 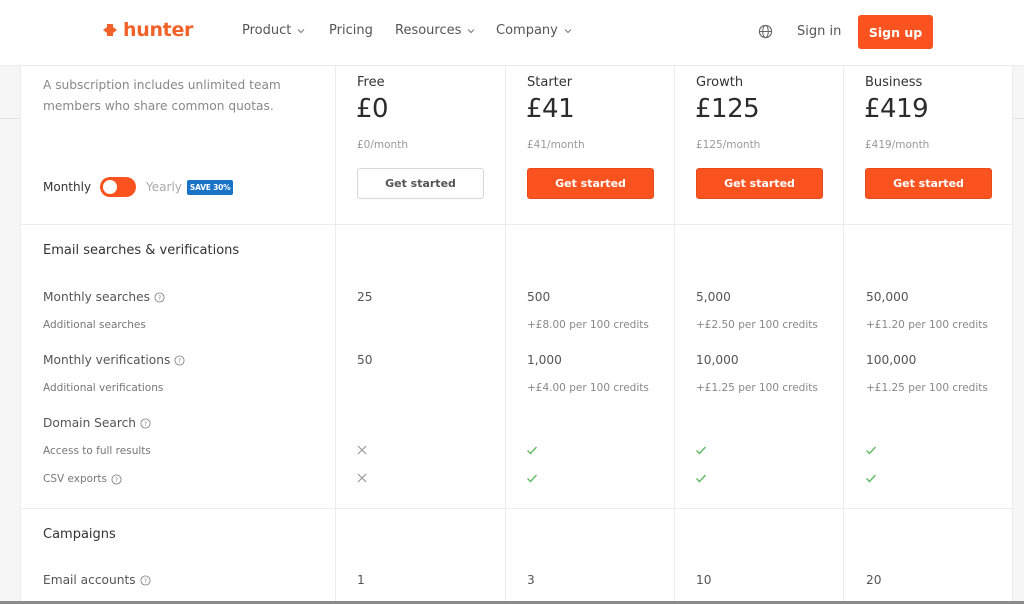 I want to click on cell-subvalue: +£4.00 per 100 credits, so click(x=588, y=388).